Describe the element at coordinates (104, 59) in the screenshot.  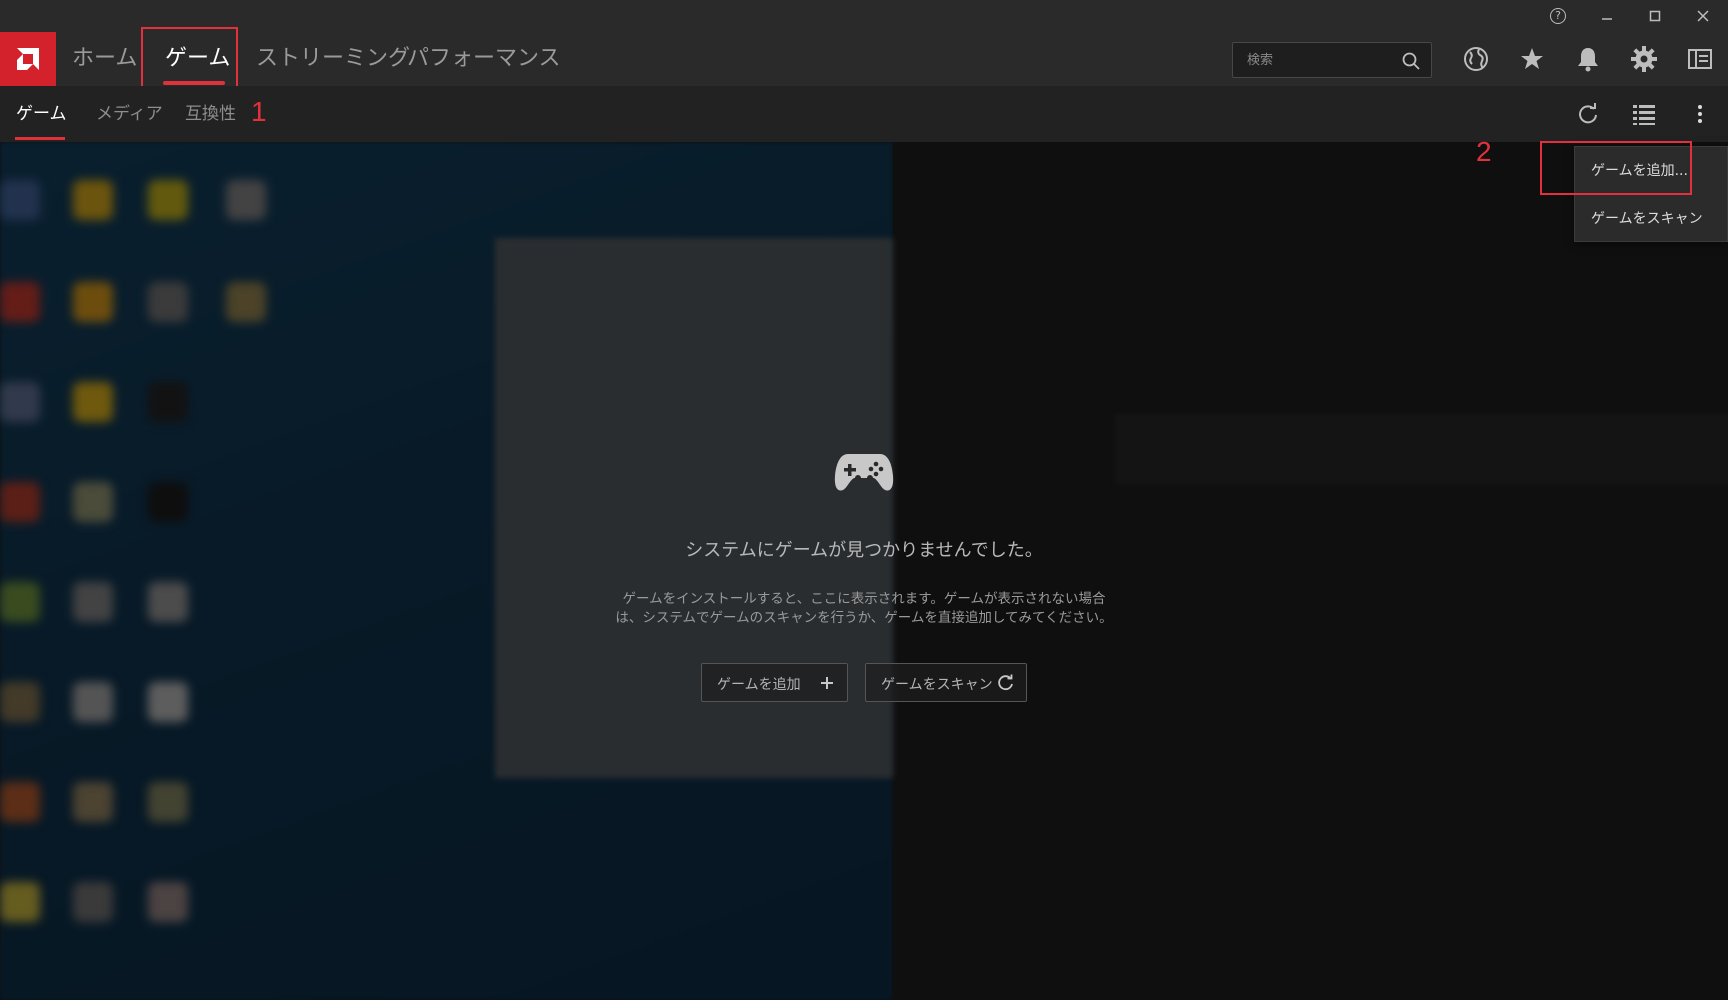
I see `nav-tab-home: ホーム` at that location.